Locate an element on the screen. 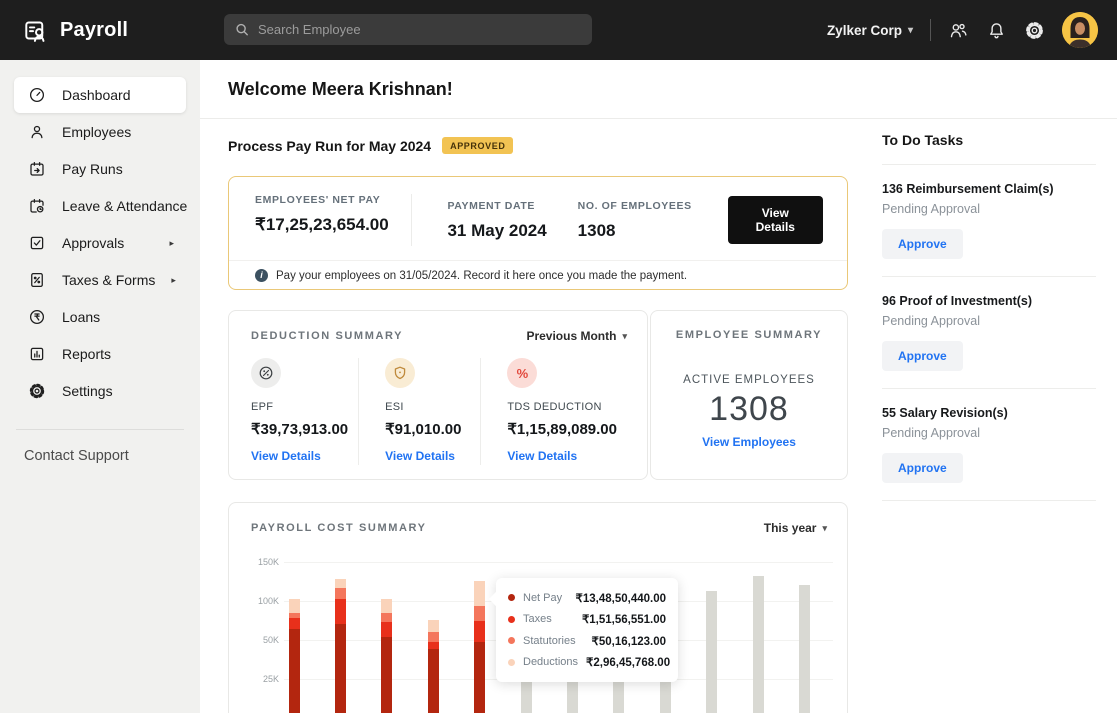 The width and height of the screenshot is (1117, 713). calendar-arrow-icon is located at coordinates (37, 168).